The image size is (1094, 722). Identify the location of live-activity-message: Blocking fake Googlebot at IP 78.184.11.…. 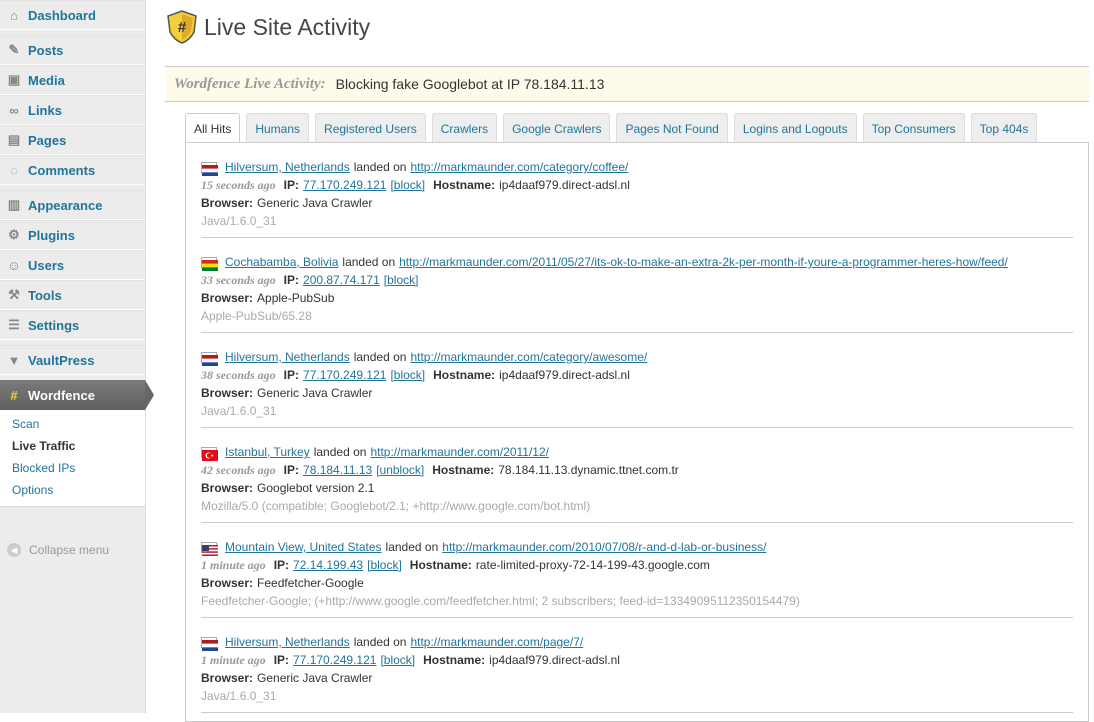
(470, 84).